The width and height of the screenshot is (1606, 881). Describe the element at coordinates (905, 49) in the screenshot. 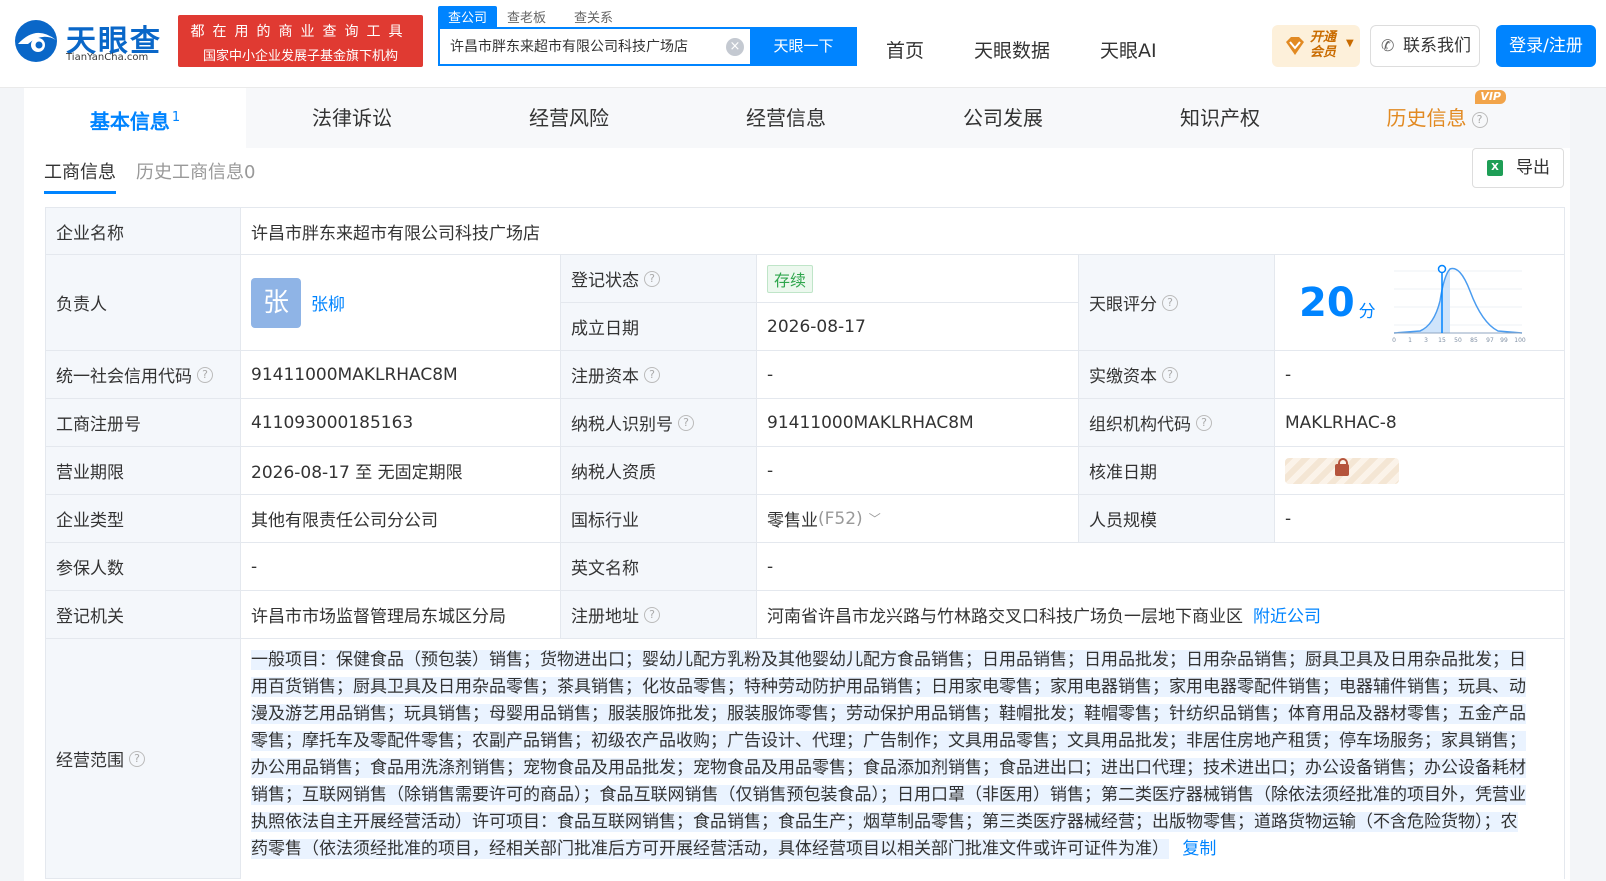

I see `nav-home: 首页` at that location.